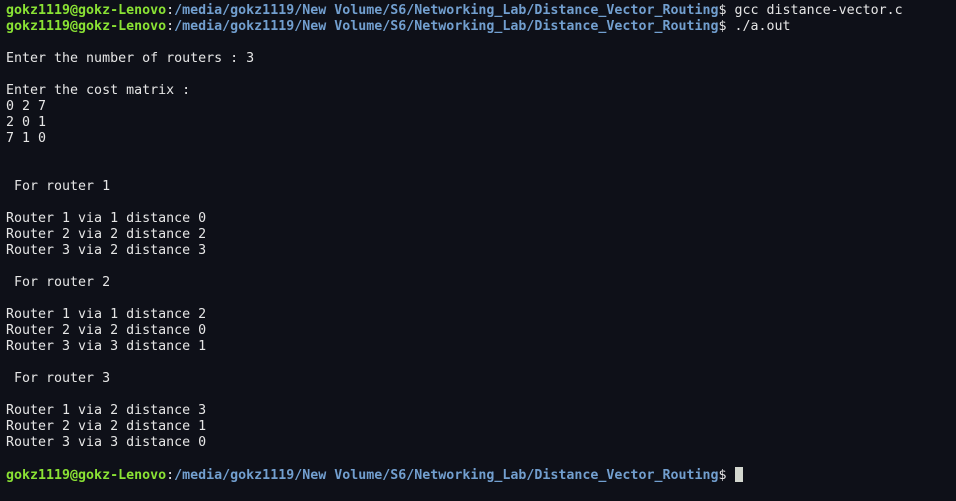 This screenshot has height=501, width=956. What do you see at coordinates (130, 58) in the screenshot?
I see `routers-count-line: Enter the number of routers : 3` at bounding box center [130, 58].